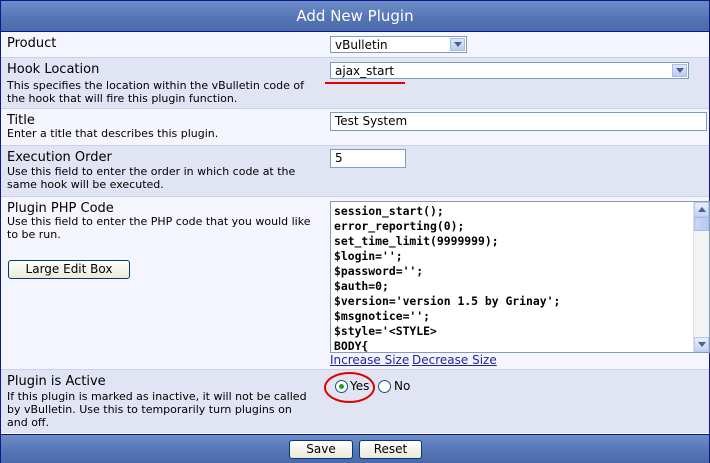  Describe the element at coordinates (56, 381) in the screenshot. I see `plugin-active-label: Plugin is Active` at that location.